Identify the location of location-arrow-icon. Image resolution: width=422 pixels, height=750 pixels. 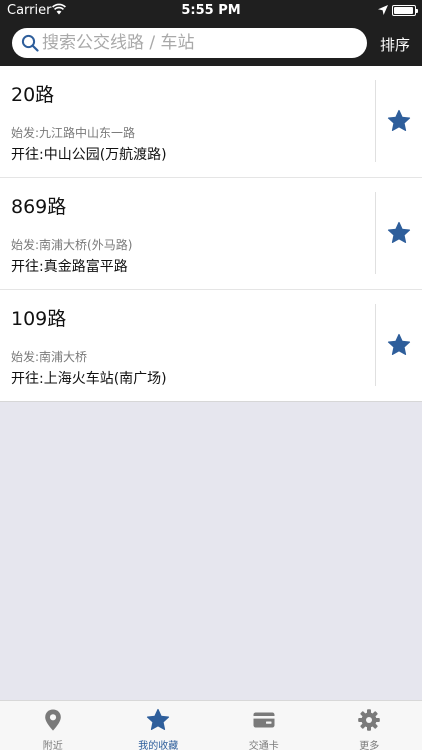
(383, 10).